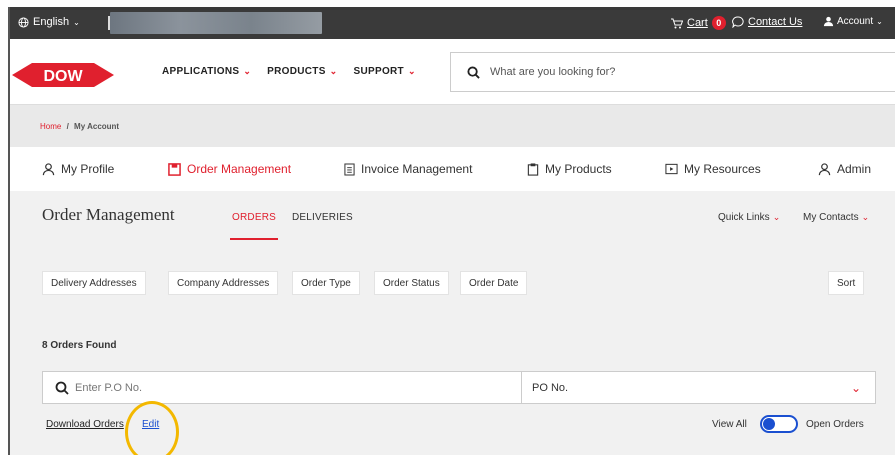  I want to click on tab-orders: ORDERS, so click(254, 226).